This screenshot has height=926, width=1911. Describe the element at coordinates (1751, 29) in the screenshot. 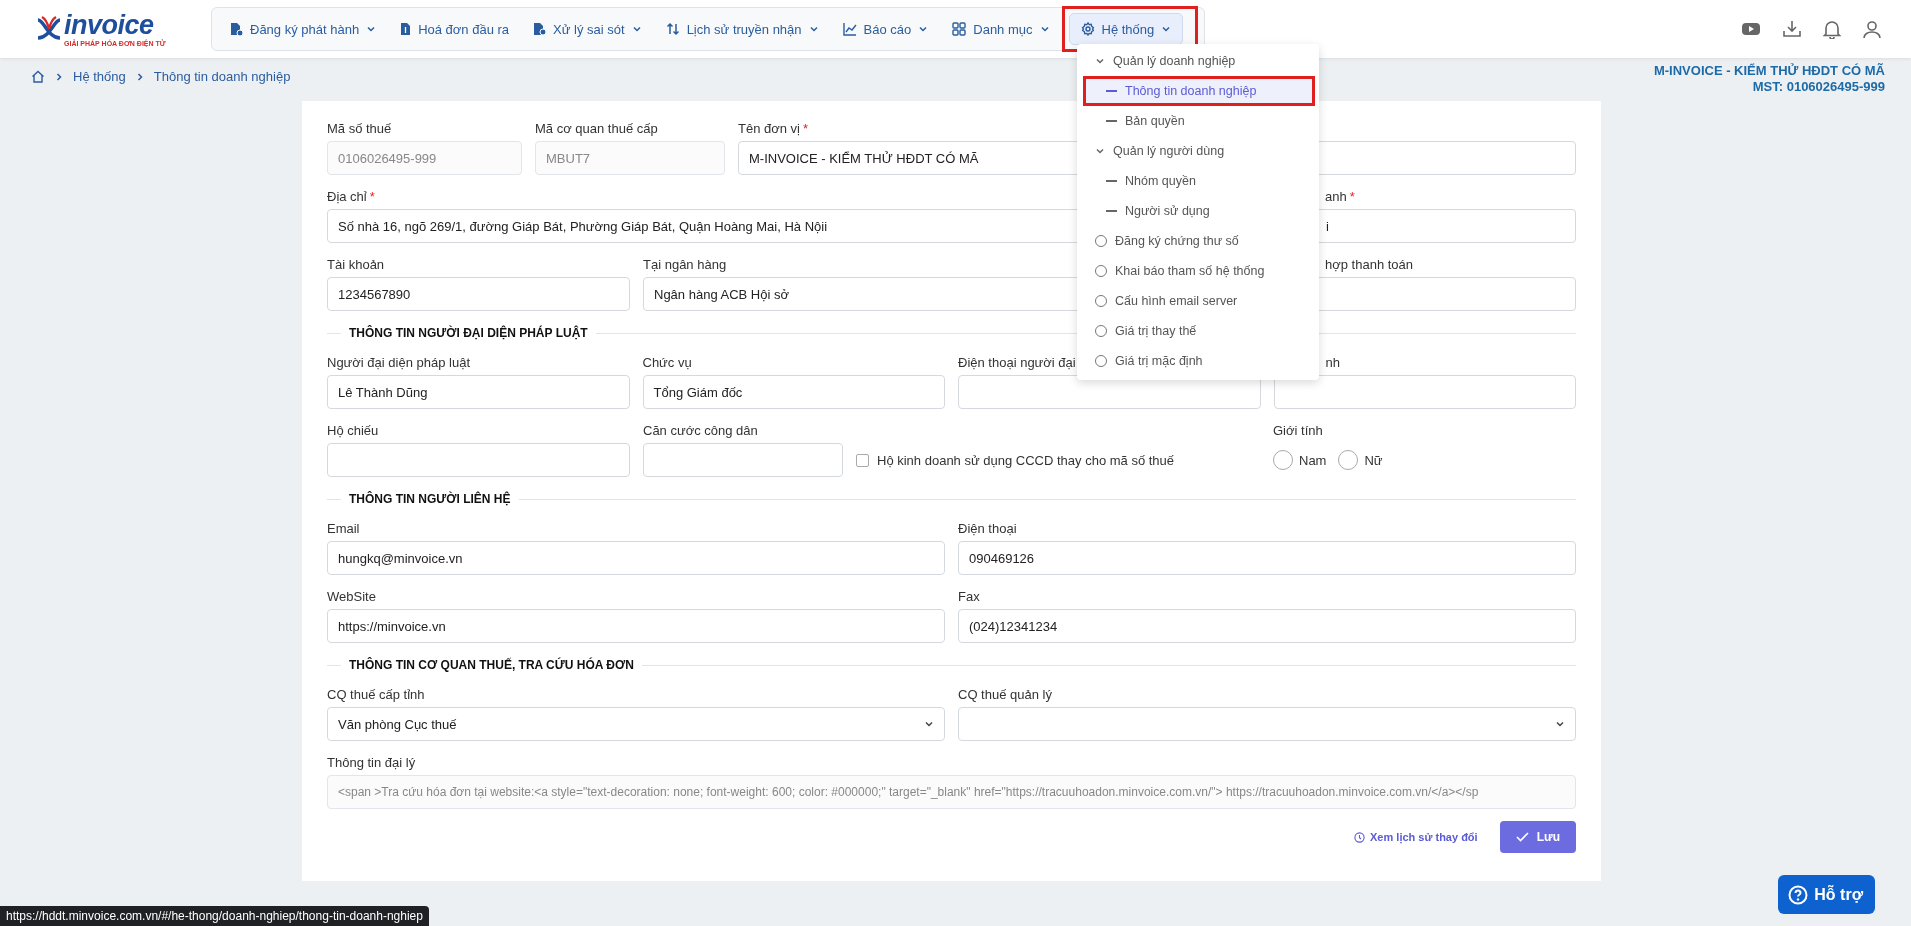

I see `video-play-icon` at that location.